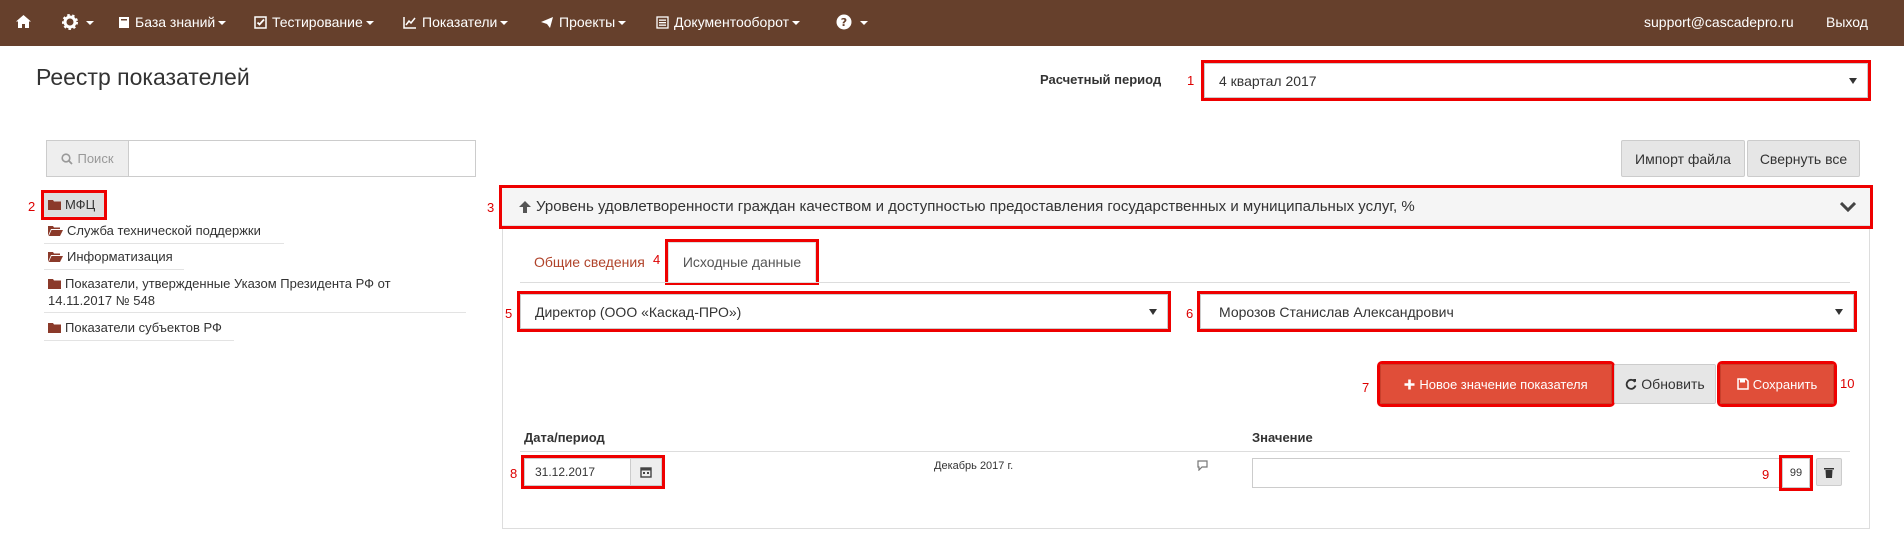 This screenshot has width=1904, height=537. What do you see at coordinates (26, 21) in the screenshot?
I see `home-icon` at bounding box center [26, 21].